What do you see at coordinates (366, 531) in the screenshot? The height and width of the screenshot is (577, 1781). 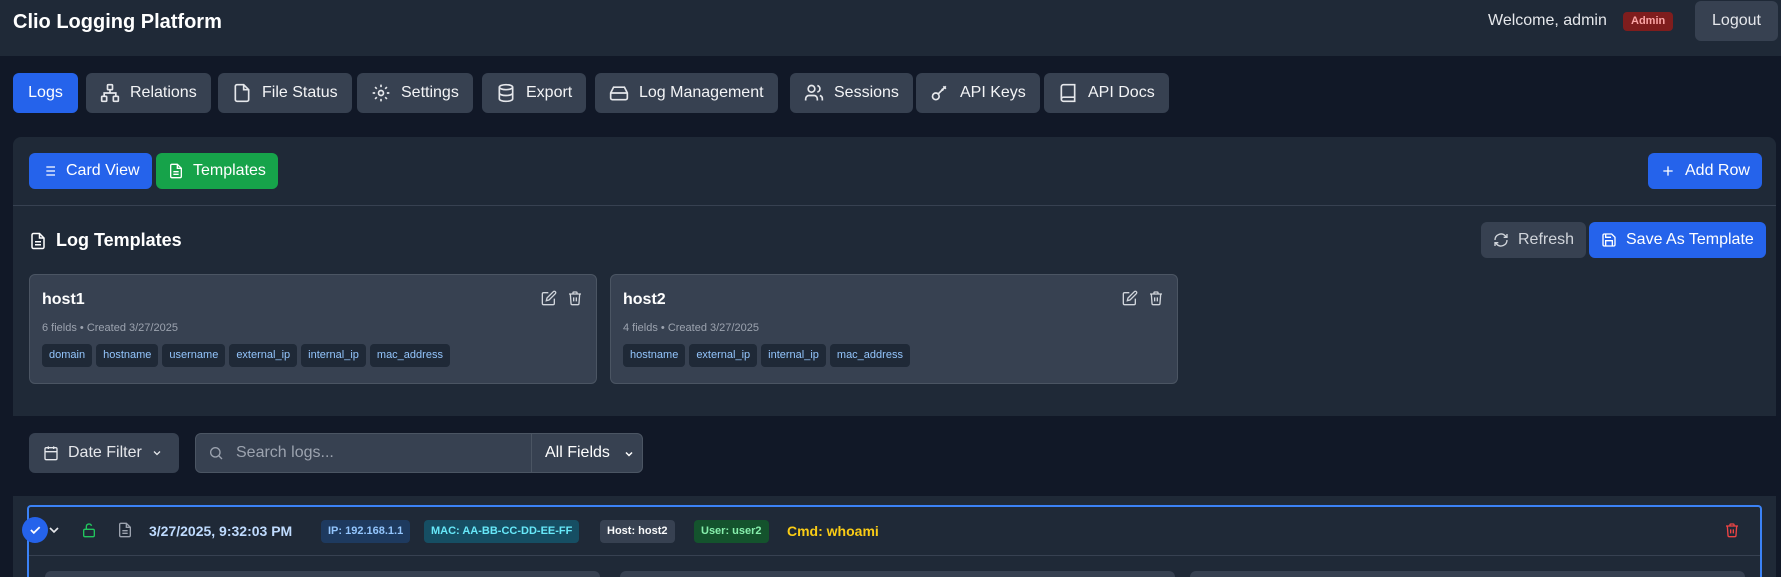 I see `ip-badge: IP: 192.168.1.1` at bounding box center [366, 531].